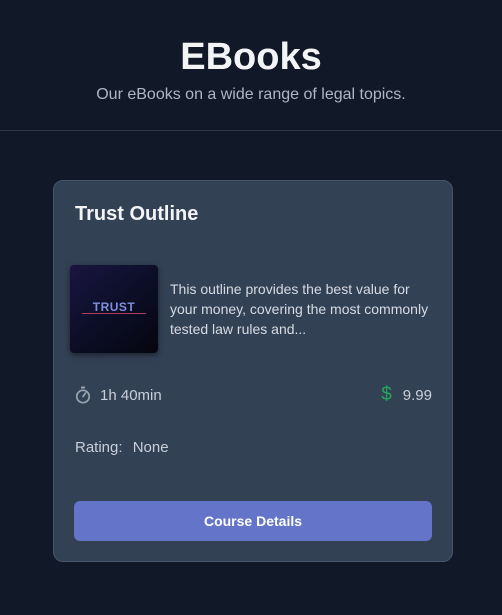 This screenshot has width=502, height=615. I want to click on duration-info: 1h 40min, so click(118, 395).